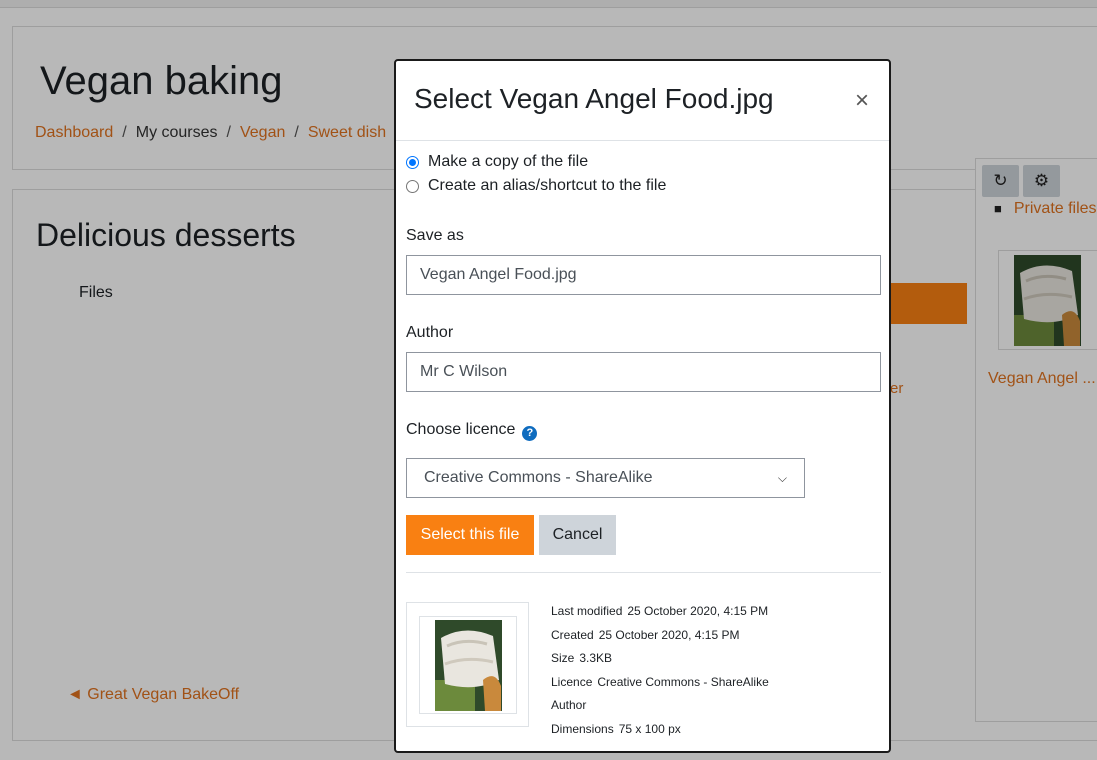 The width and height of the screenshot is (1097, 760). I want to click on meta-last-modified: Last modified 25 October 2020, 4:15 PM, so click(659, 611).